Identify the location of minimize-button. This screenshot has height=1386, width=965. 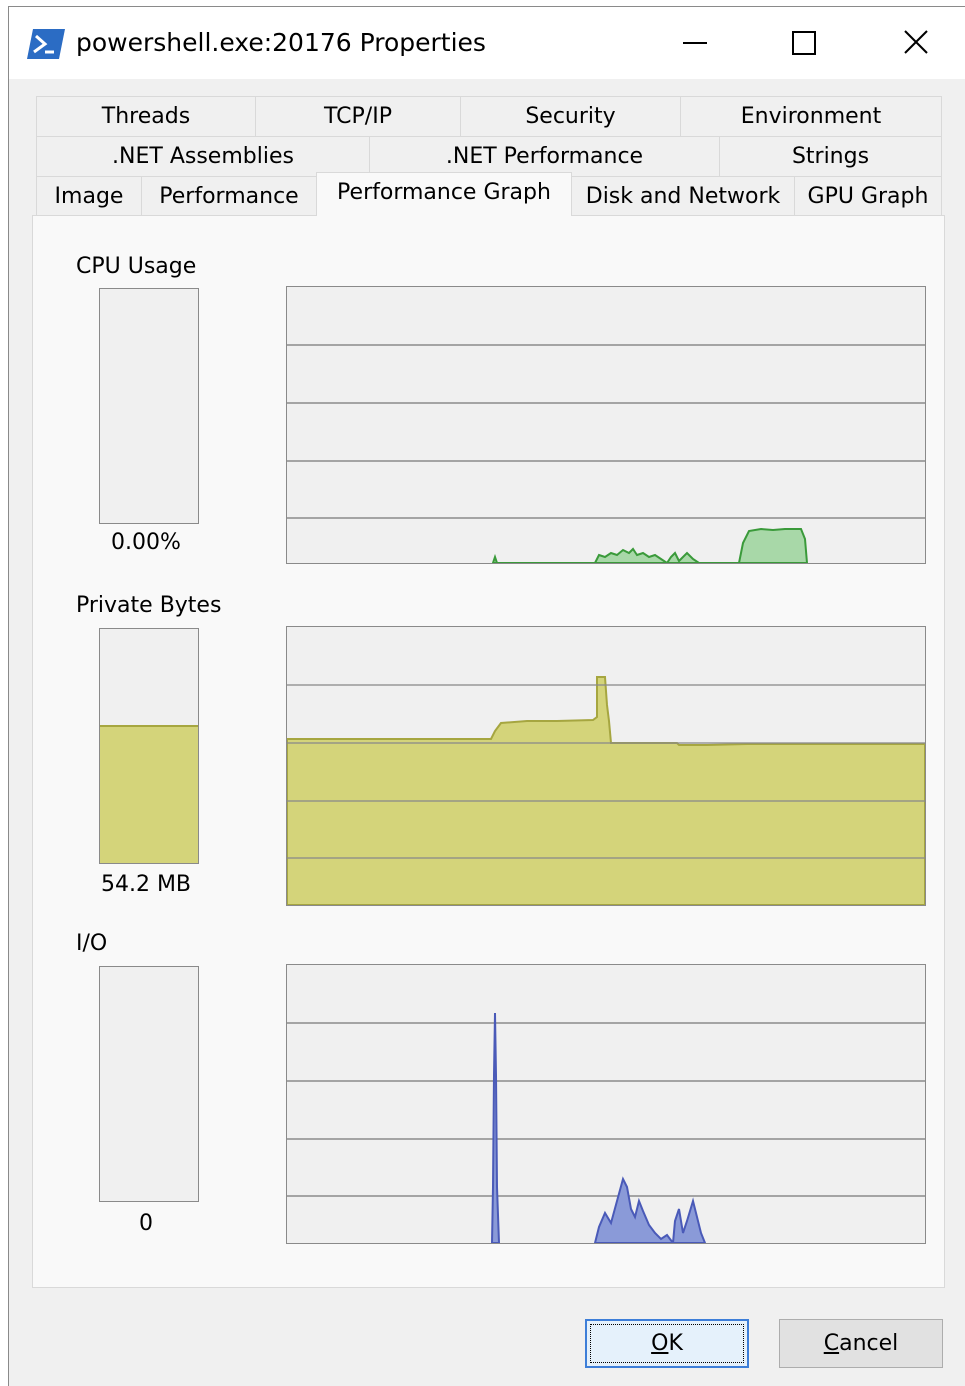
(695, 43).